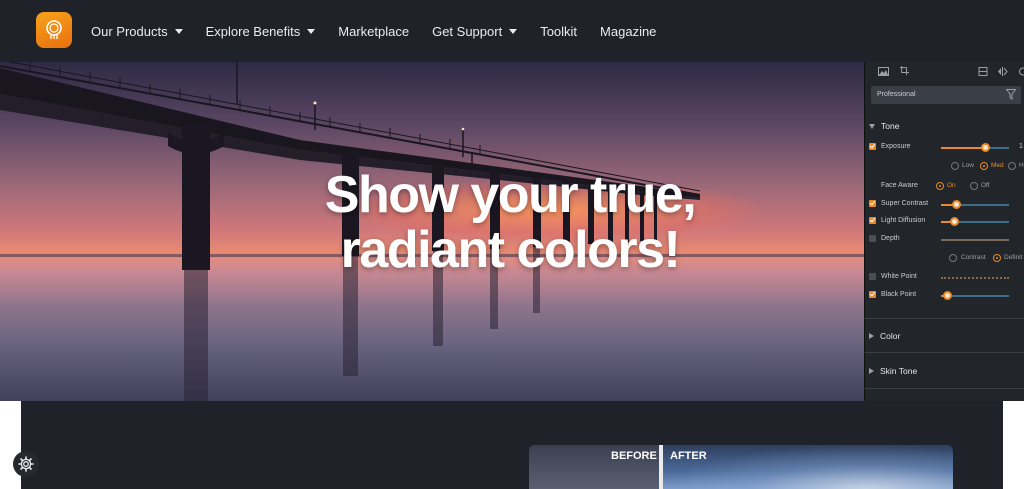 Image resolution: width=1024 pixels, height=489 pixels. I want to click on white-point-label: White Point, so click(899, 276).